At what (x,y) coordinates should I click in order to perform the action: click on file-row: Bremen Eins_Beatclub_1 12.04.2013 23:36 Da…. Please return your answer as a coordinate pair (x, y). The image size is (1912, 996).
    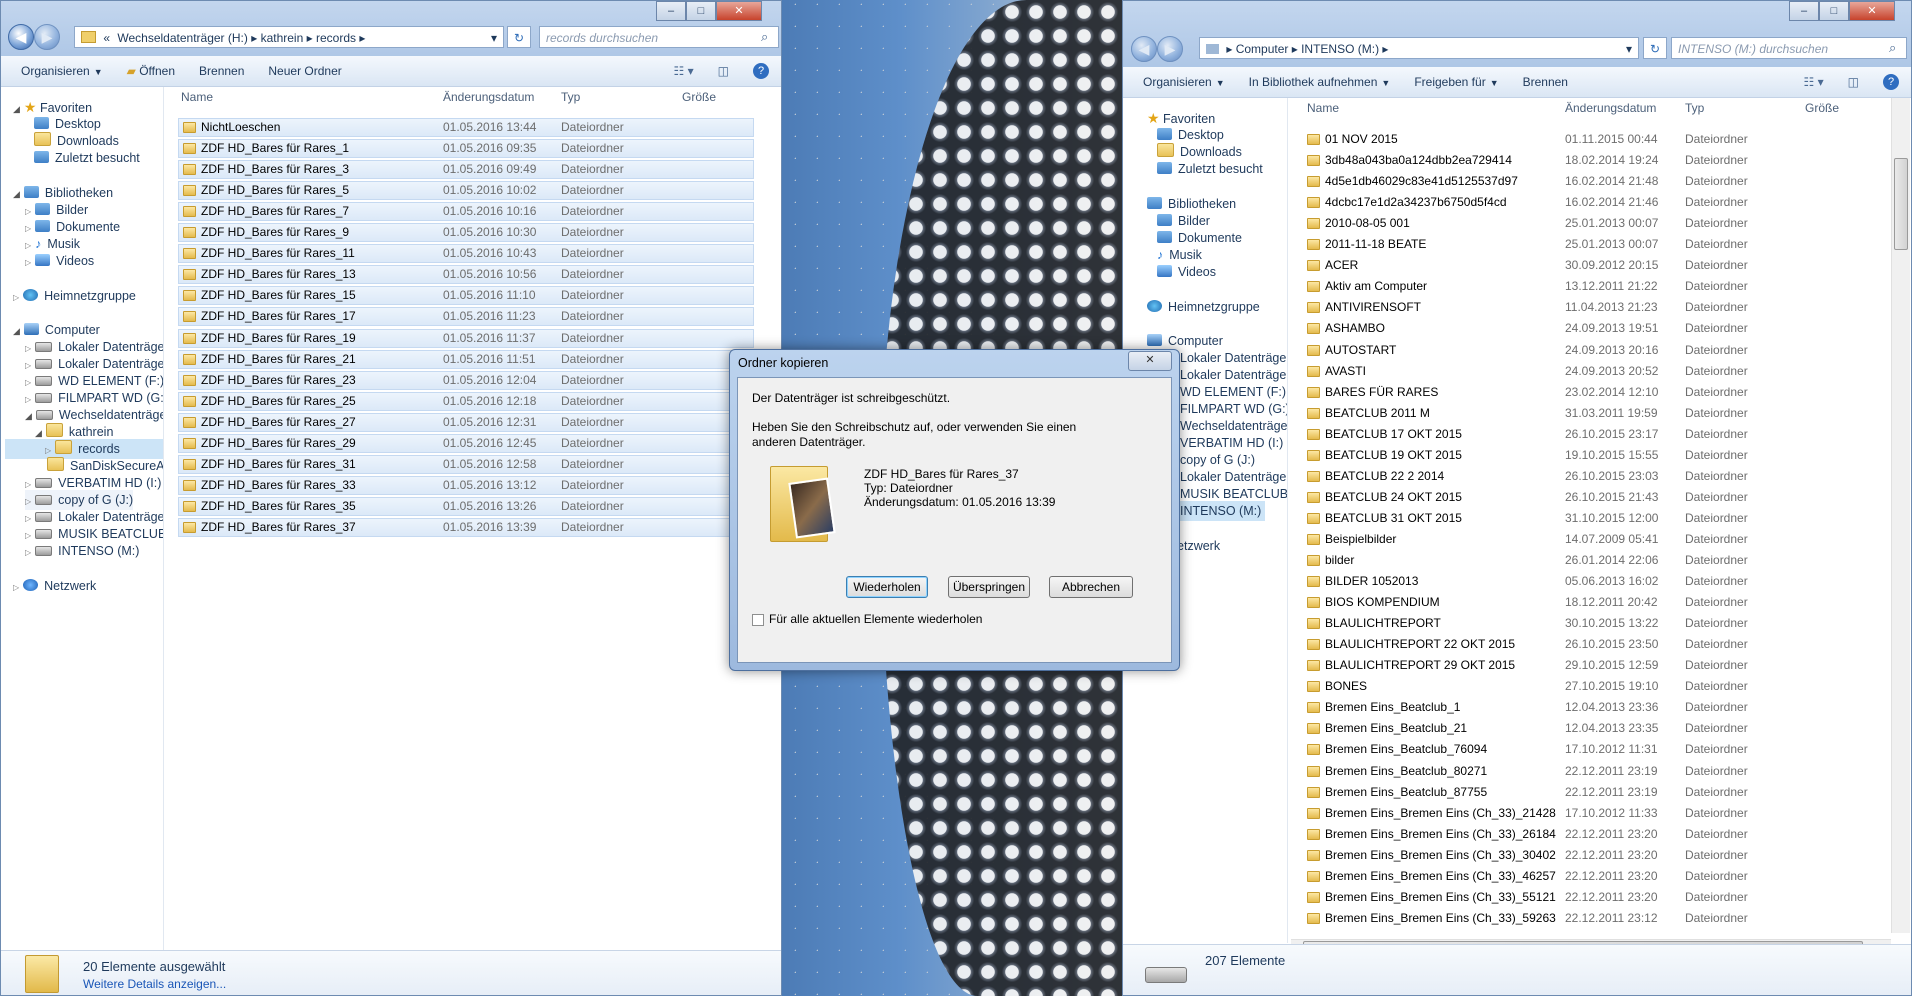
    Looking at the image, I should click on (1590, 707).